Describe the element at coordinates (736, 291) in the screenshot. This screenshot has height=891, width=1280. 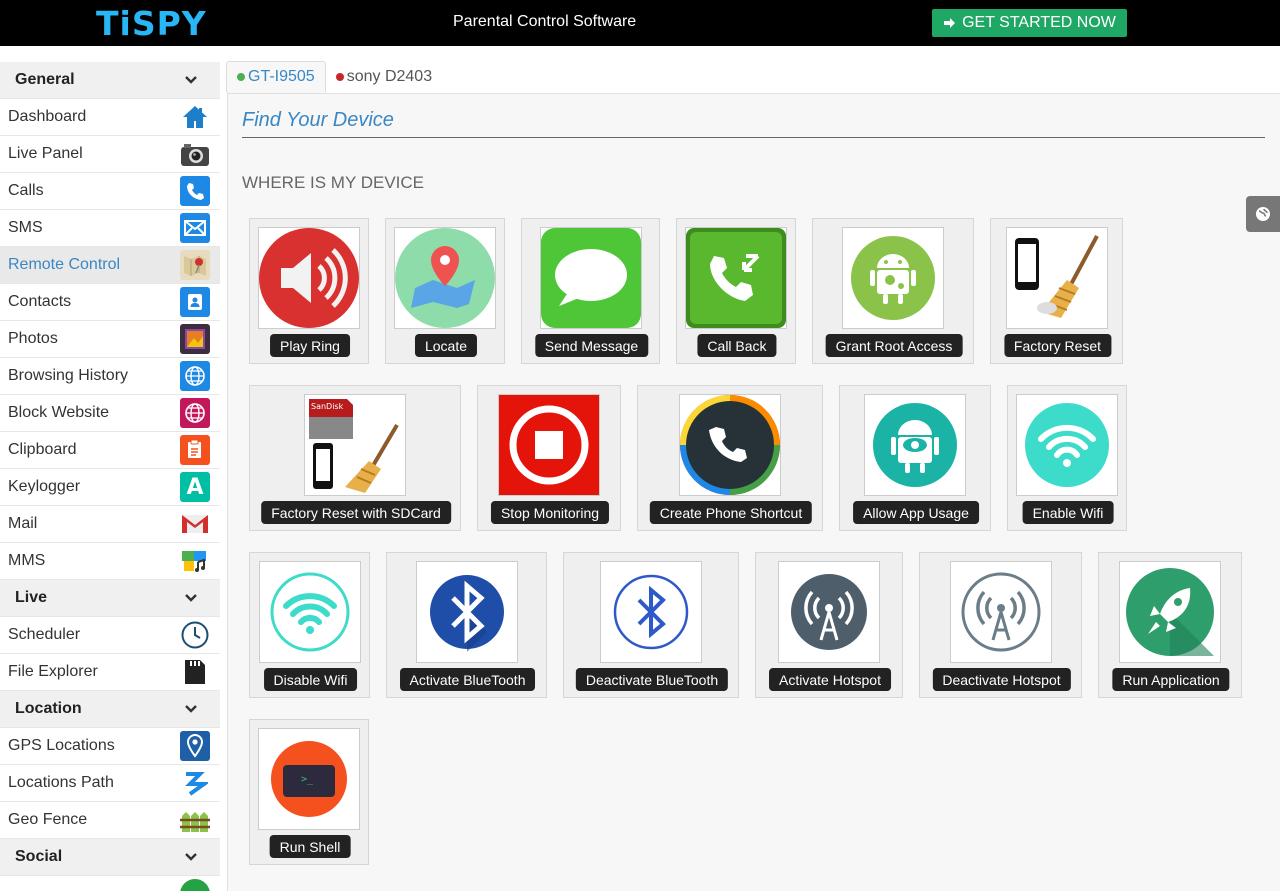
I see `action-call-back: Call Back` at that location.